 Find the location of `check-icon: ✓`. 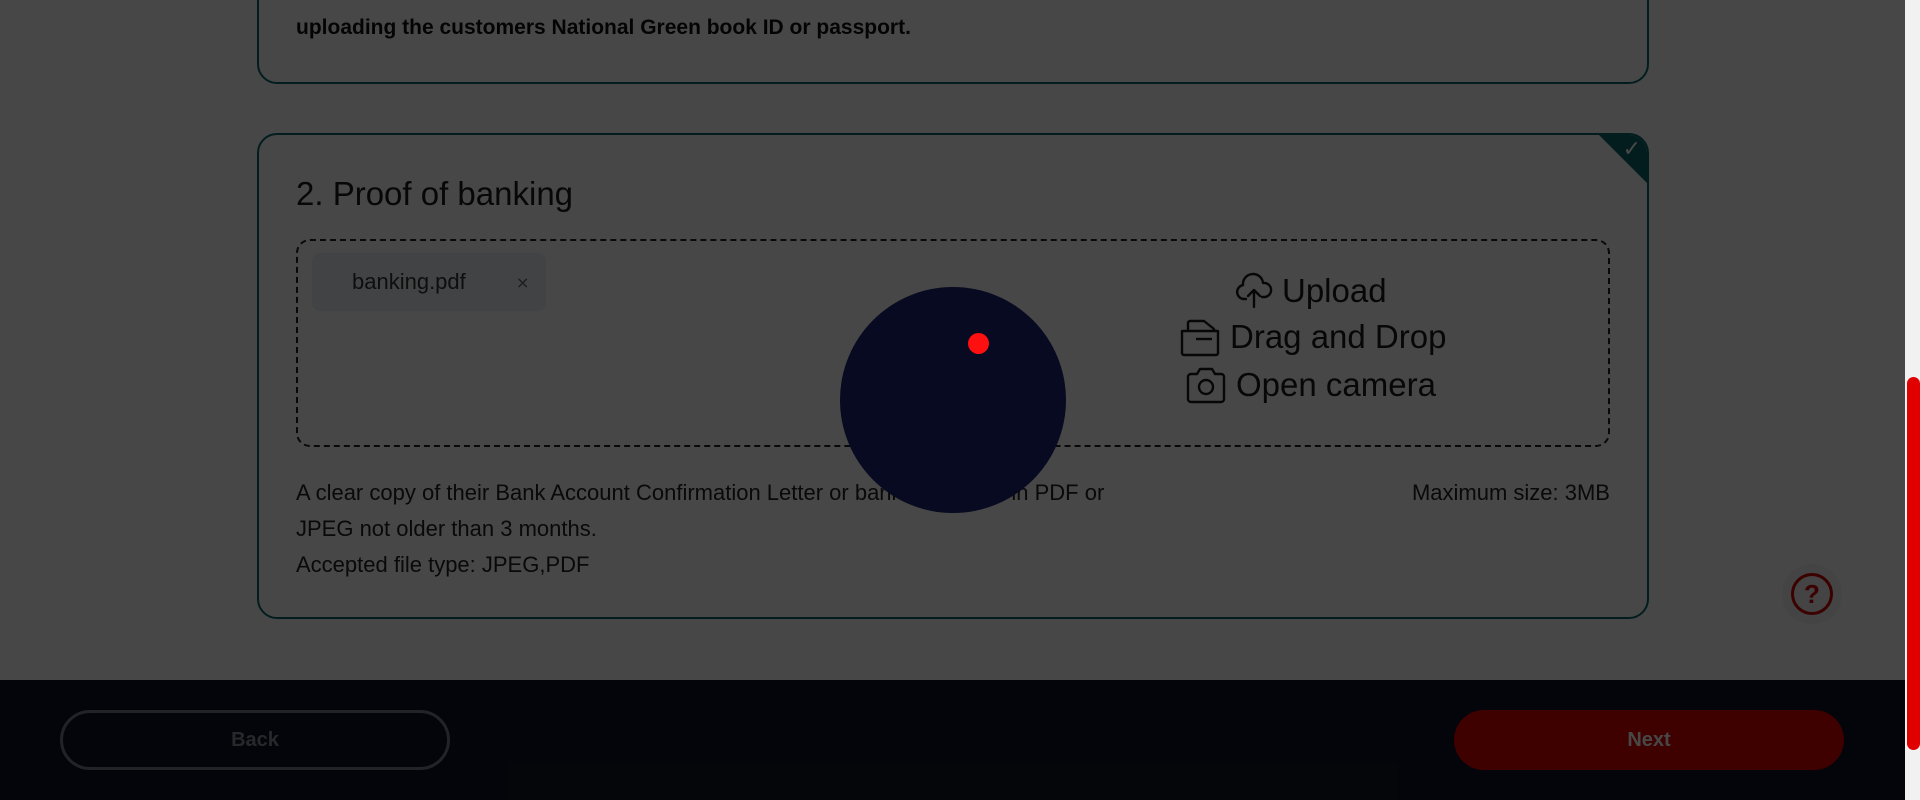

check-icon: ✓ is located at coordinates (1631, 149).